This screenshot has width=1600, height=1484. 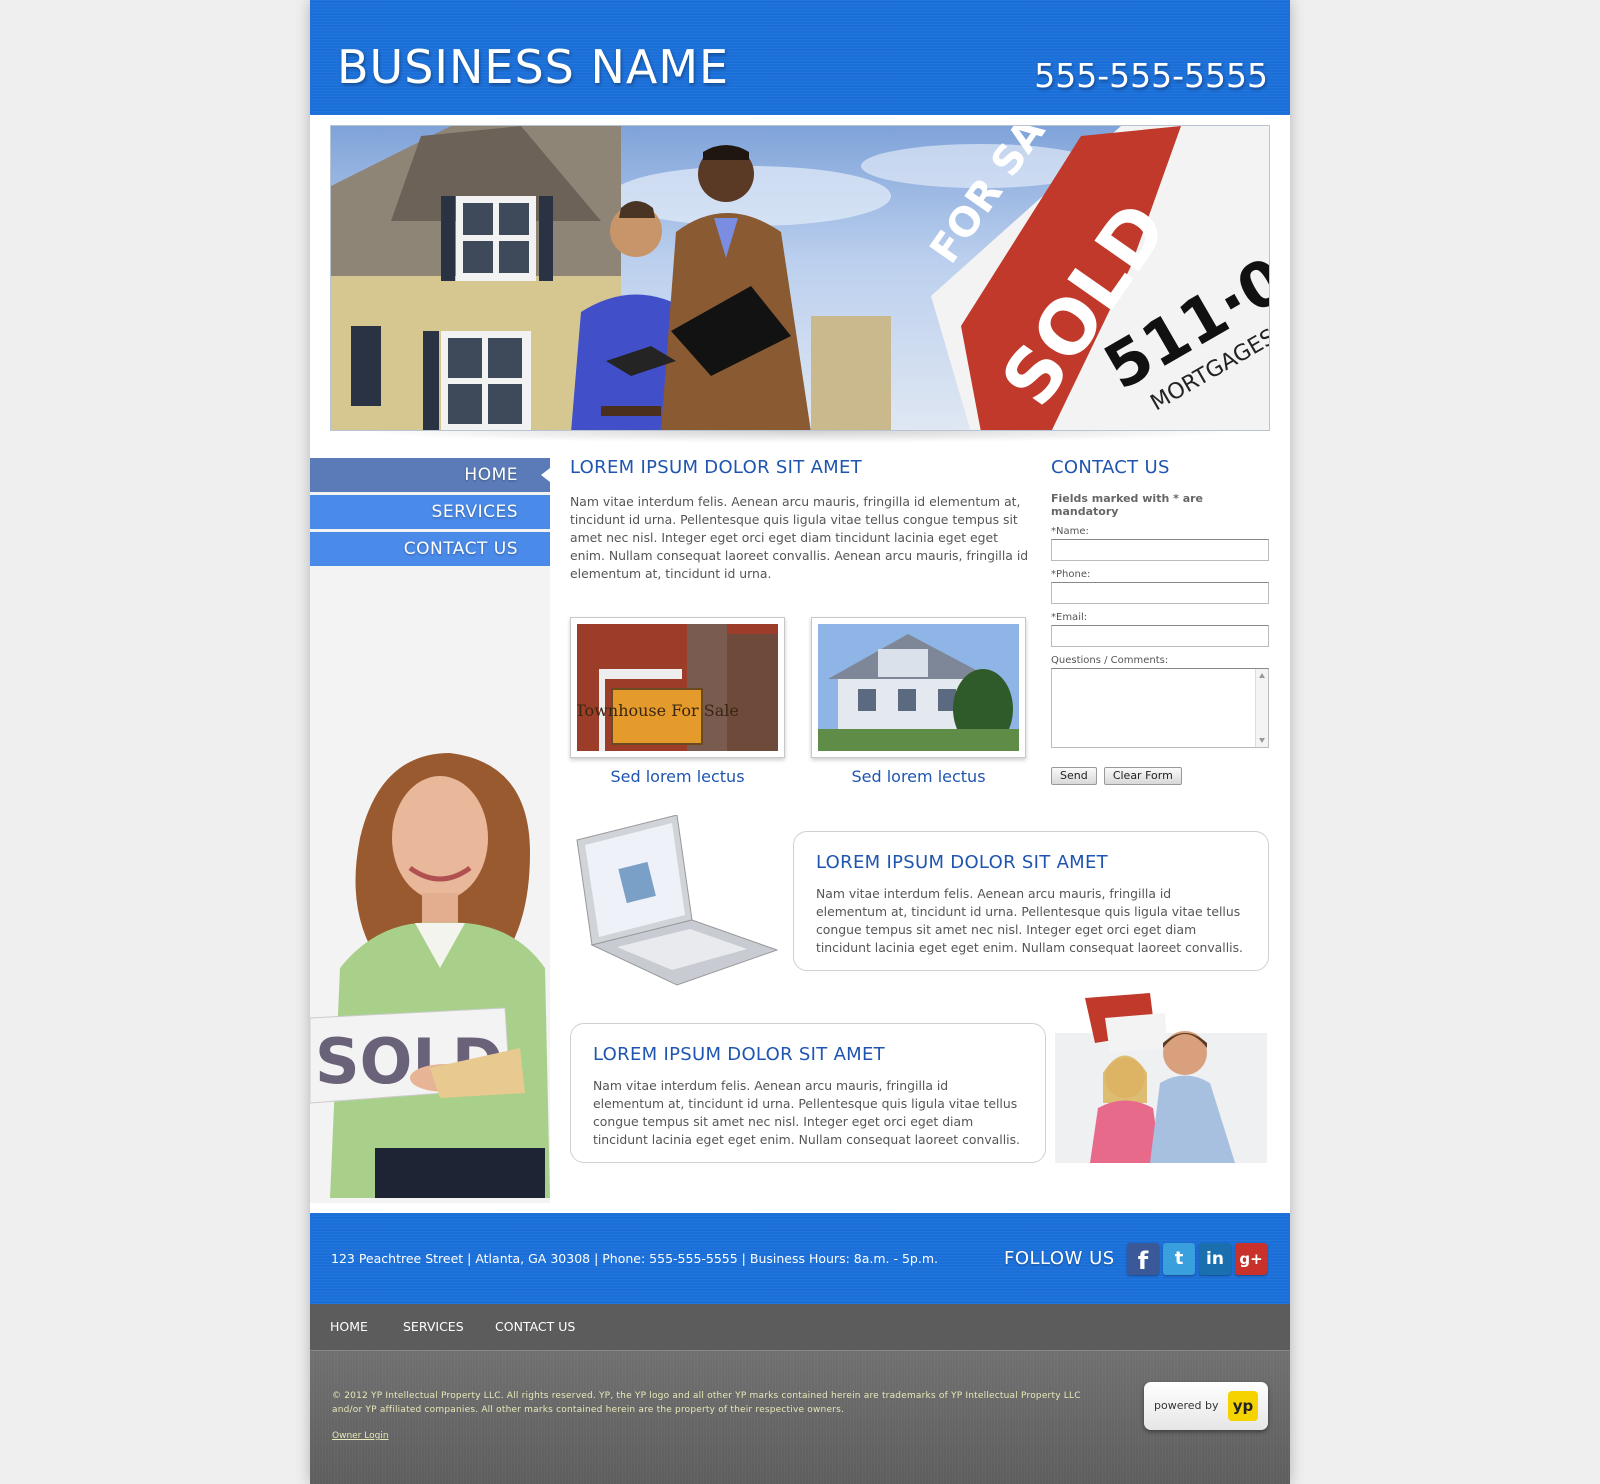 I want to click on powered-by-yp-badge: powered by yp, so click(x=1206, y=1406).